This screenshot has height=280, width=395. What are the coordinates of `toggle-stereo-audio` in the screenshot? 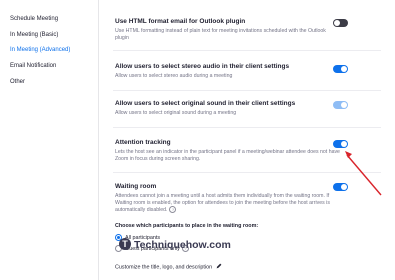 It's located at (340, 69).